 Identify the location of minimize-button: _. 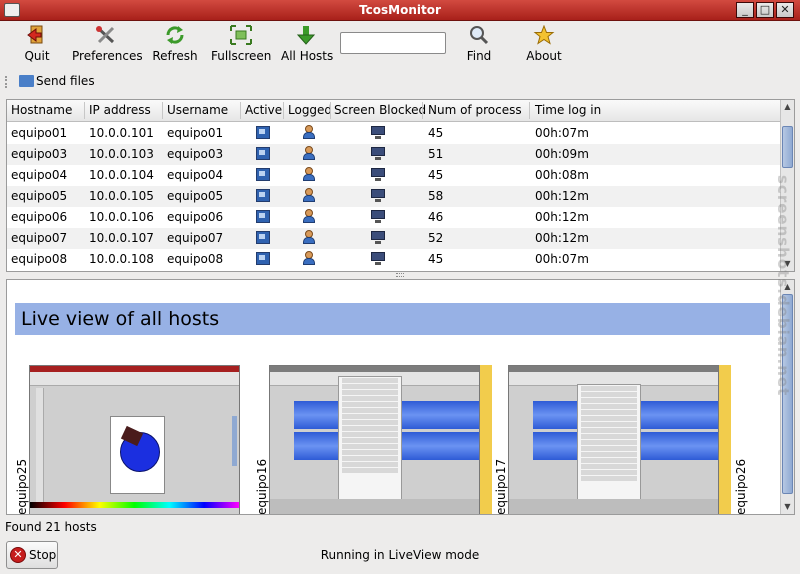
(745, 10).